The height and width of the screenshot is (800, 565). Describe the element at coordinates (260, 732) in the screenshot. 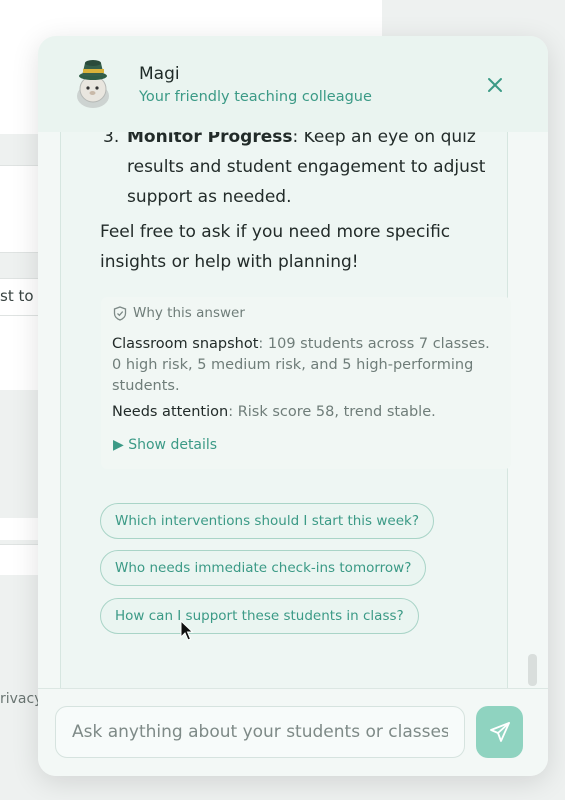

I see `message-input` at that location.